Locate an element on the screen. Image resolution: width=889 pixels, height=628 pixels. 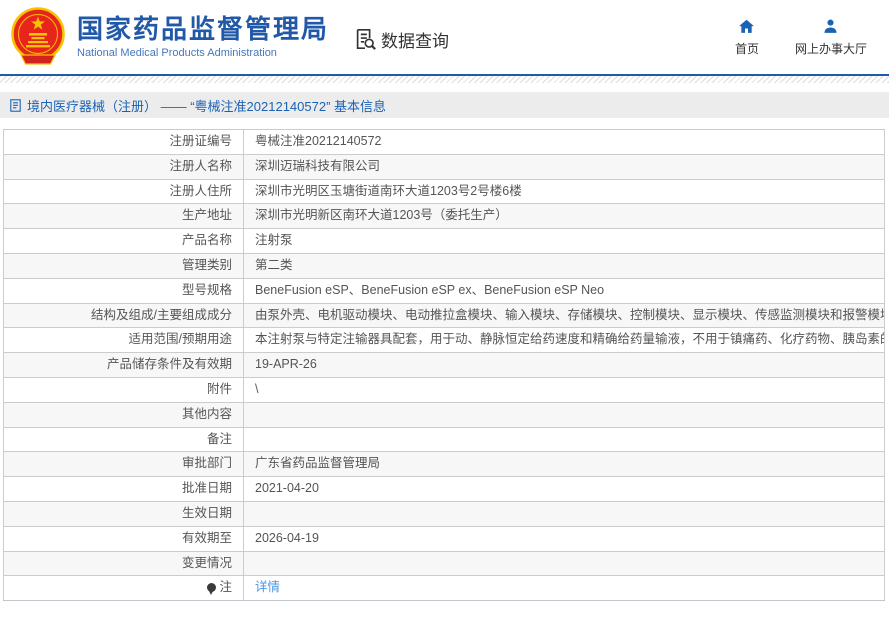
table-row: 生效日期 is located at coordinates (444, 513).